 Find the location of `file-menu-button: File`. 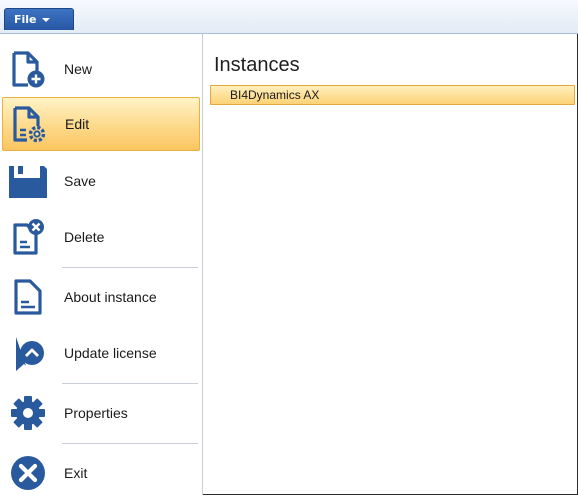

file-menu-button: File is located at coordinates (39, 19).